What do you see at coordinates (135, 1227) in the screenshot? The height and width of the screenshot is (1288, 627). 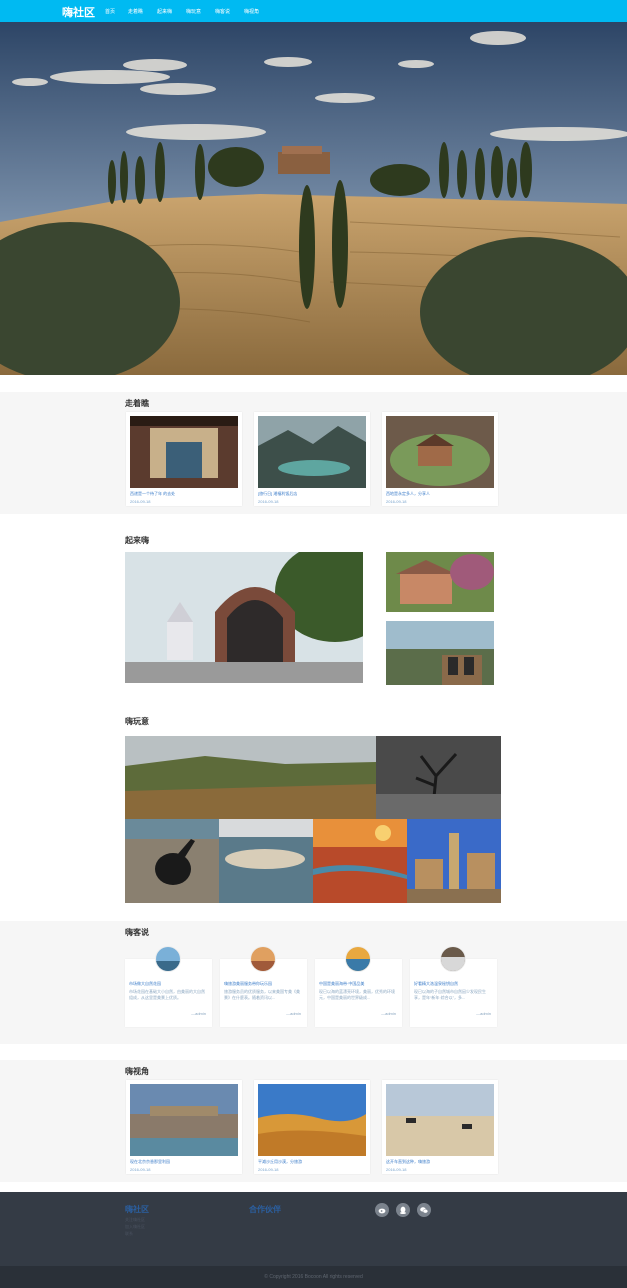 I see `footer-link: 加入嗨社区` at bounding box center [135, 1227].